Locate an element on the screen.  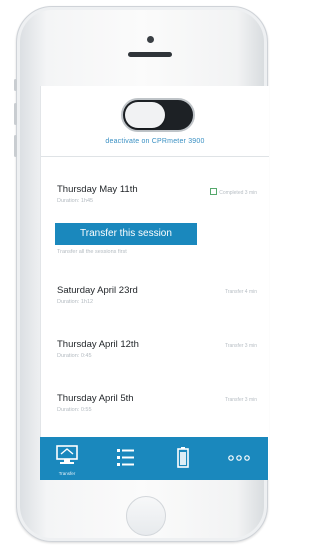
volume-up-button is located at coordinates (15, 114).